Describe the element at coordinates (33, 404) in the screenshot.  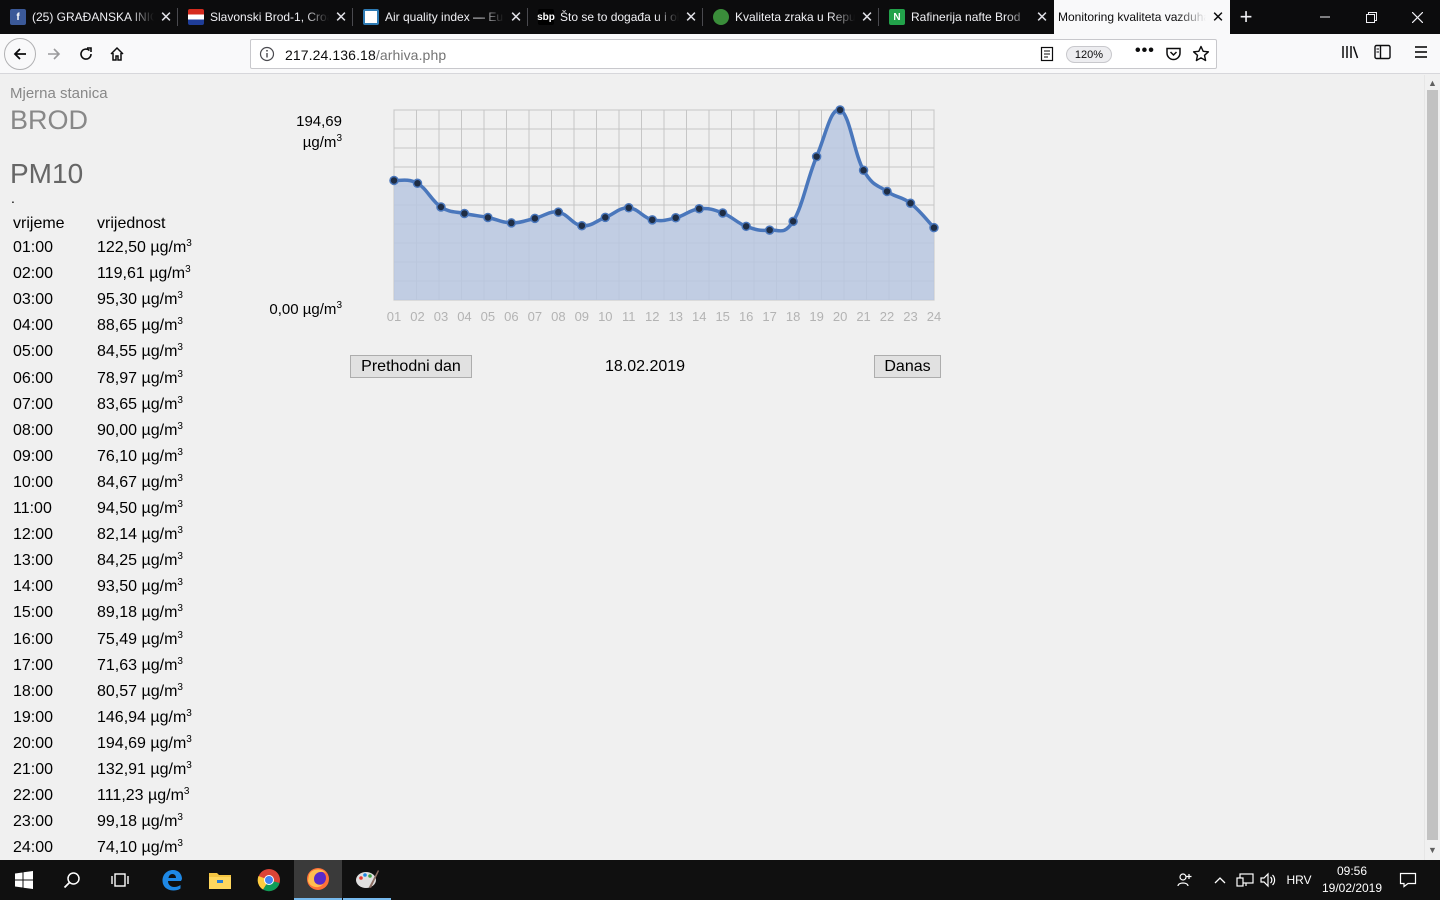
I see `reading-time: 07:00` at that location.